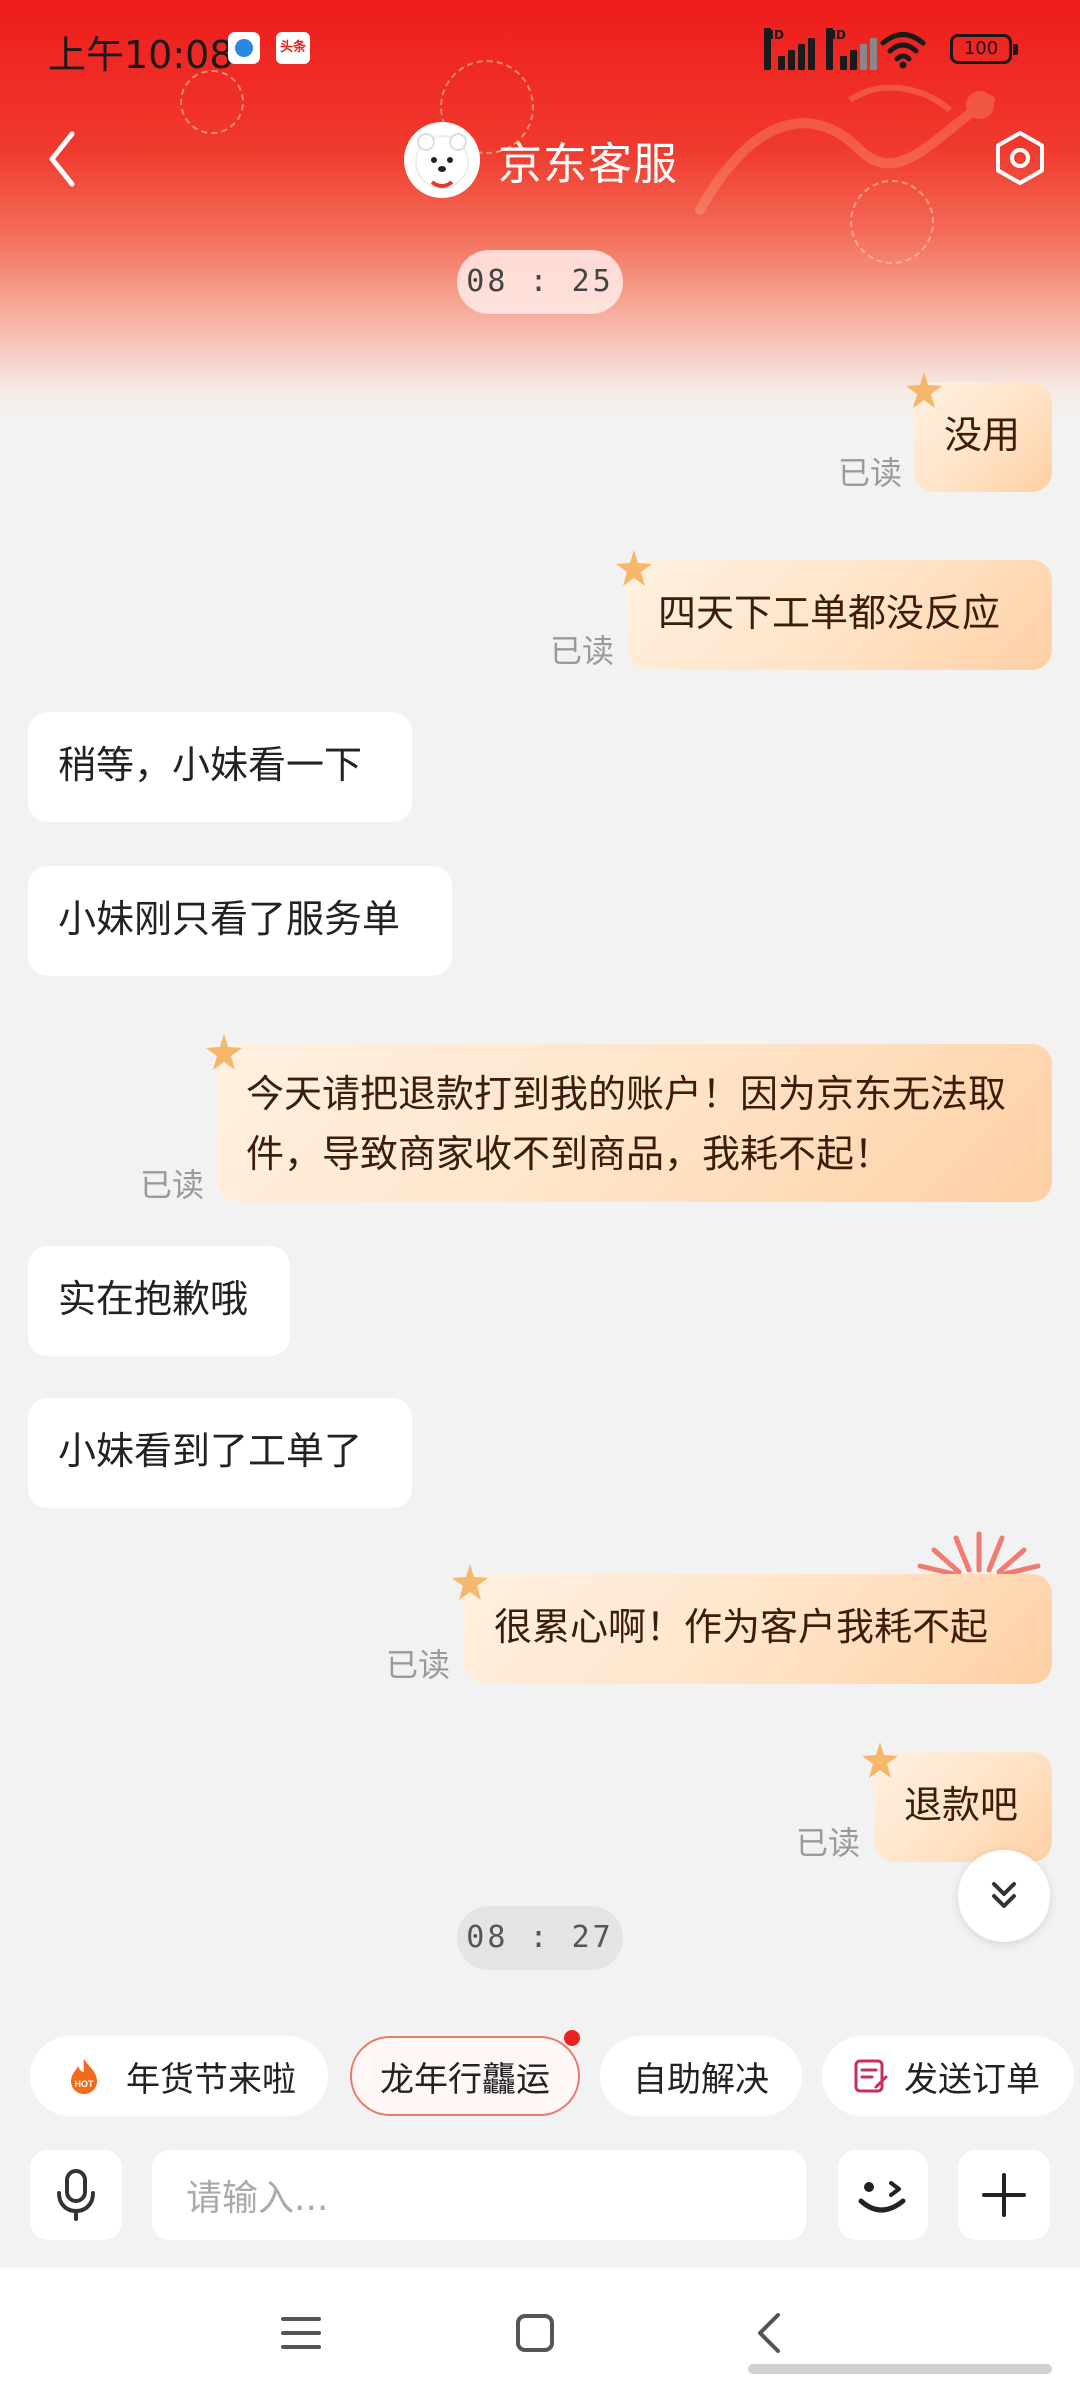 This screenshot has height=2400, width=1080. I want to click on recent-apps-button, so click(301, 2333).